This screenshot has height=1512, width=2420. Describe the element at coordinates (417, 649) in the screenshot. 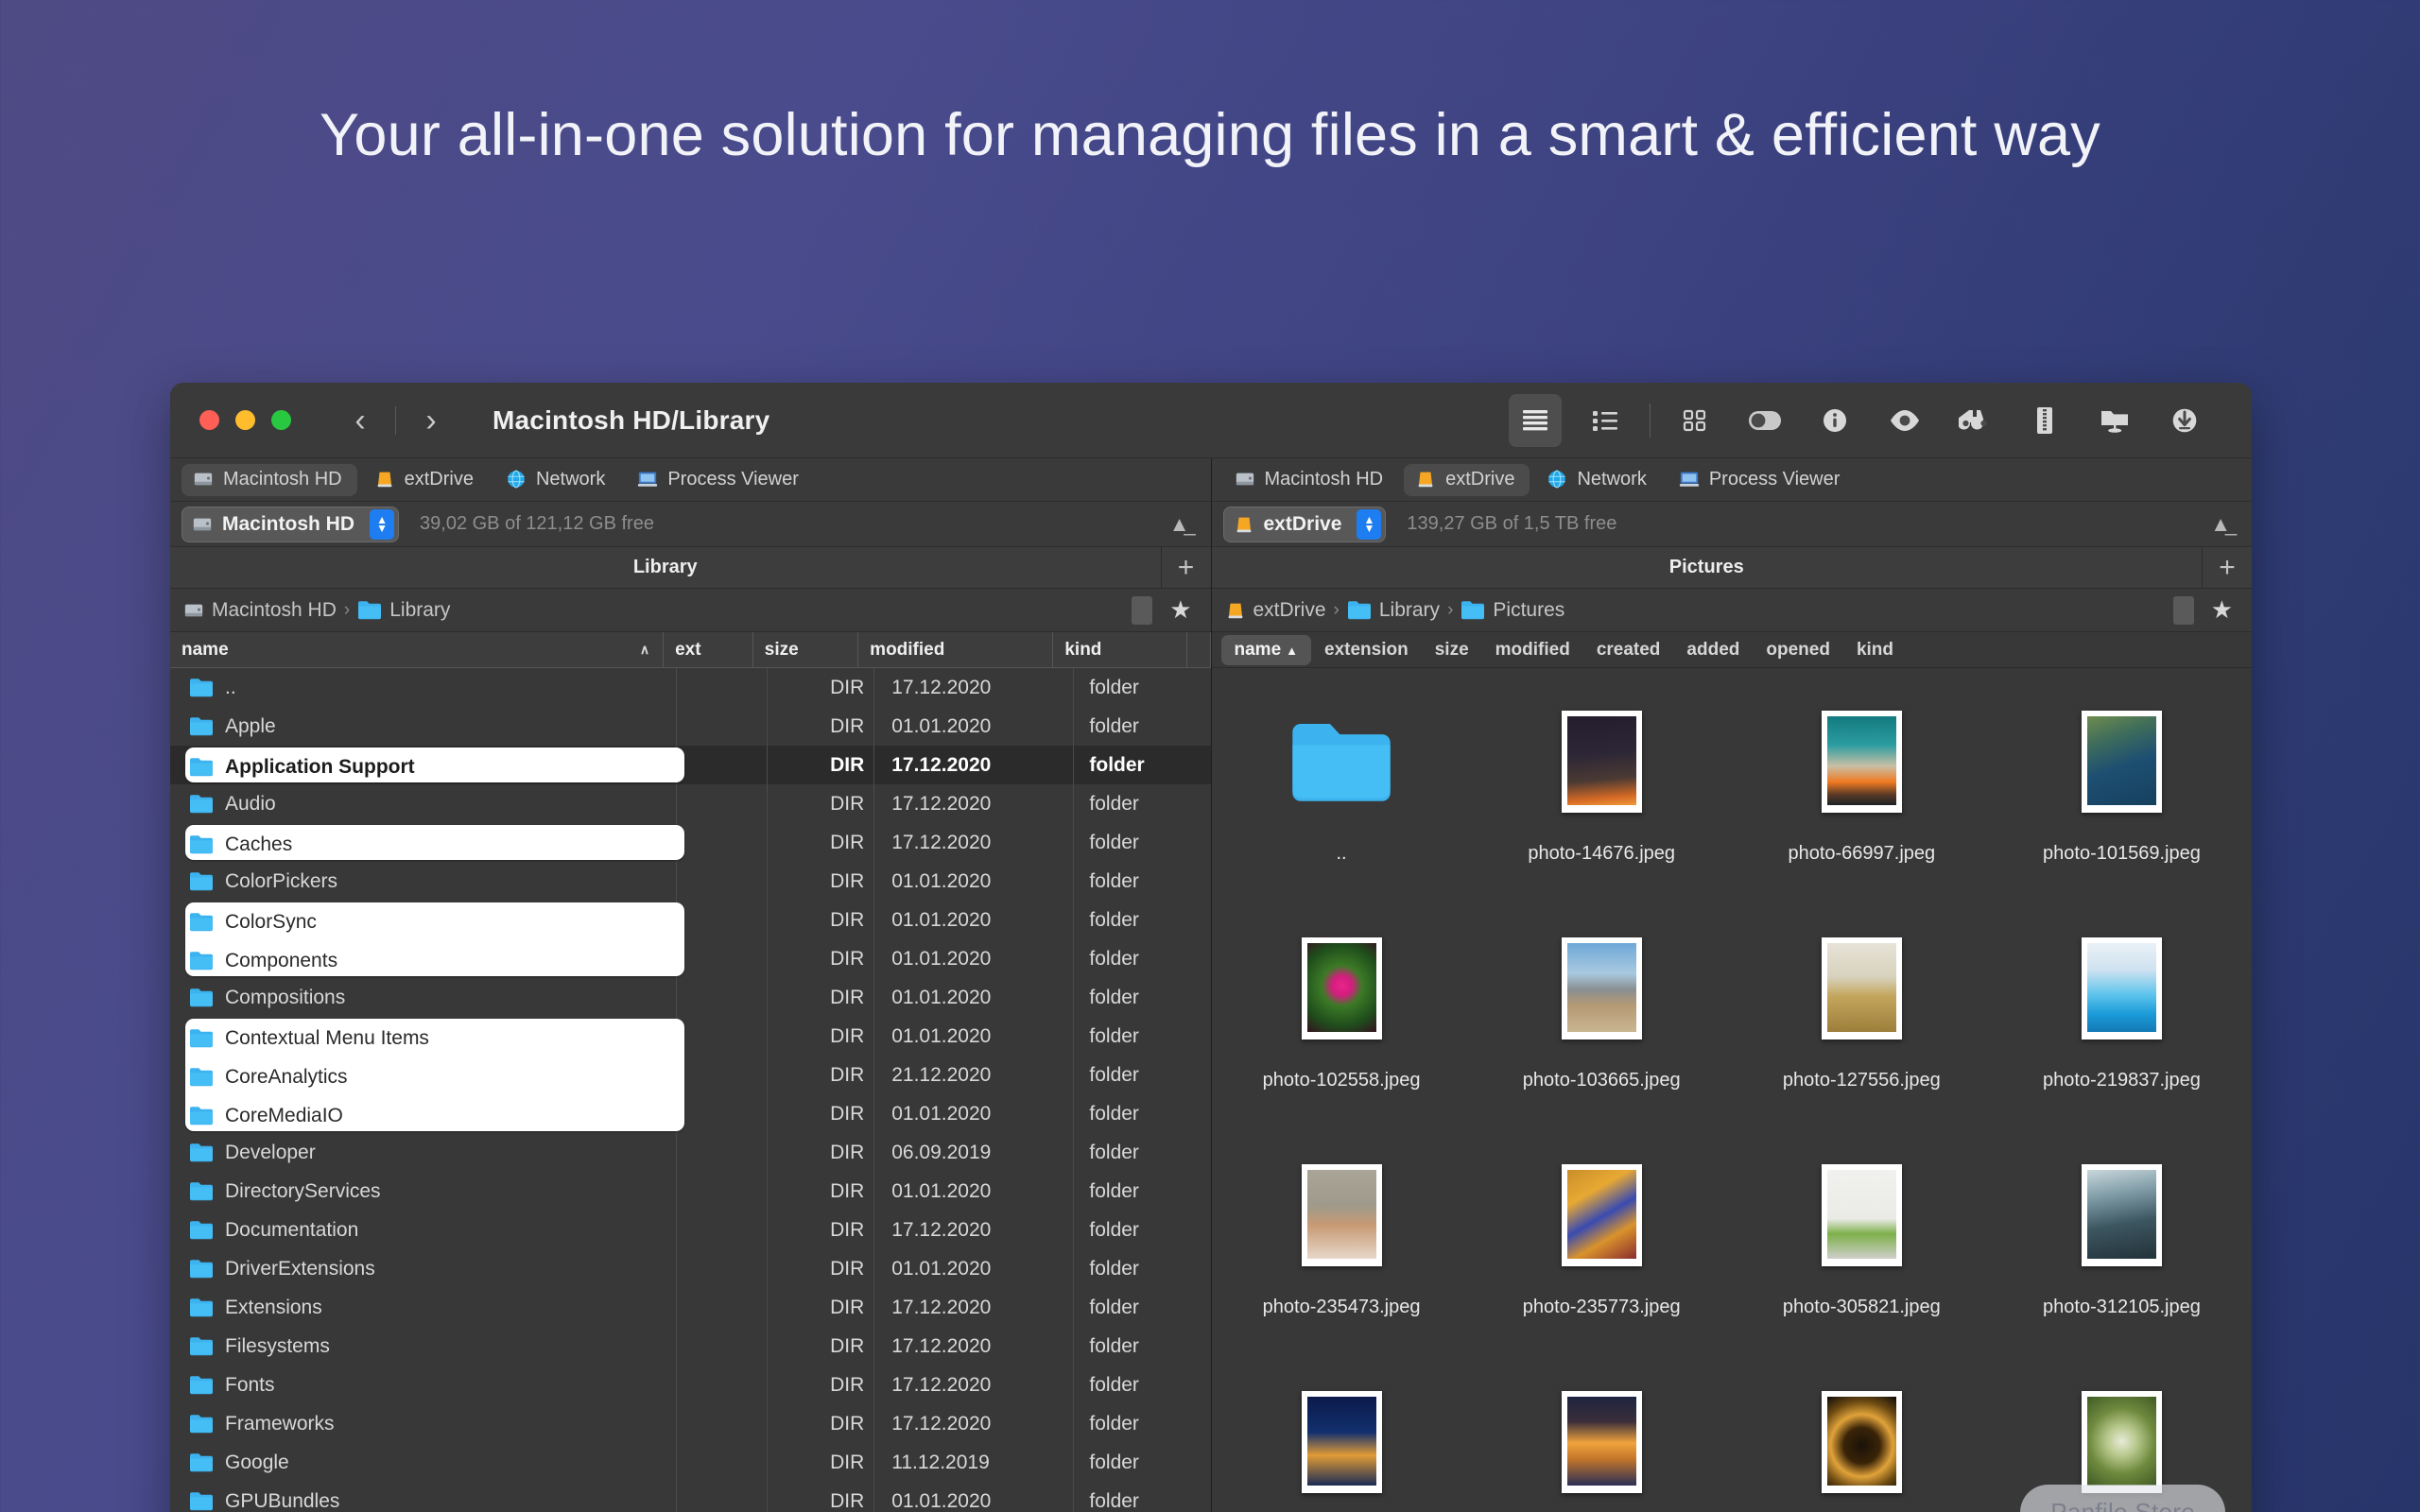

I see `left-col-name: name ∧` at that location.